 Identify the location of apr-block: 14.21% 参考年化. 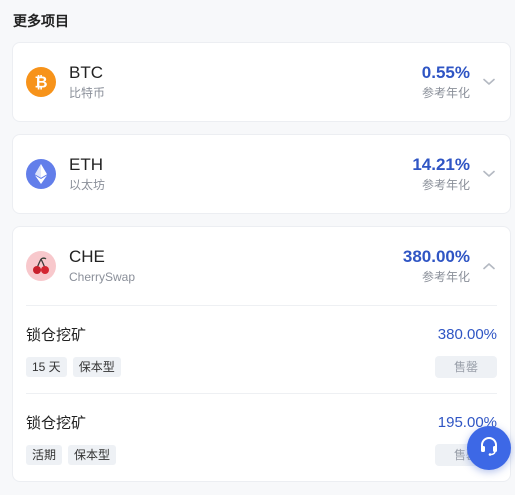
(441, 174).